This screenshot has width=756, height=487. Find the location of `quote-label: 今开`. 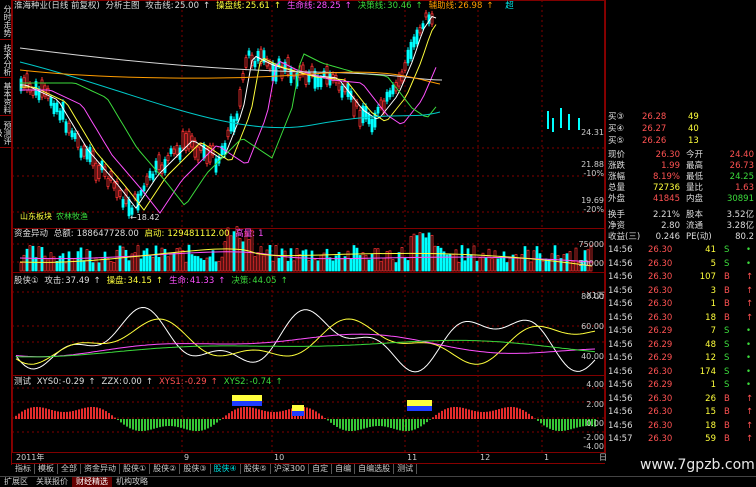

quote-label: 今开 is located at coordinates (695, 155).